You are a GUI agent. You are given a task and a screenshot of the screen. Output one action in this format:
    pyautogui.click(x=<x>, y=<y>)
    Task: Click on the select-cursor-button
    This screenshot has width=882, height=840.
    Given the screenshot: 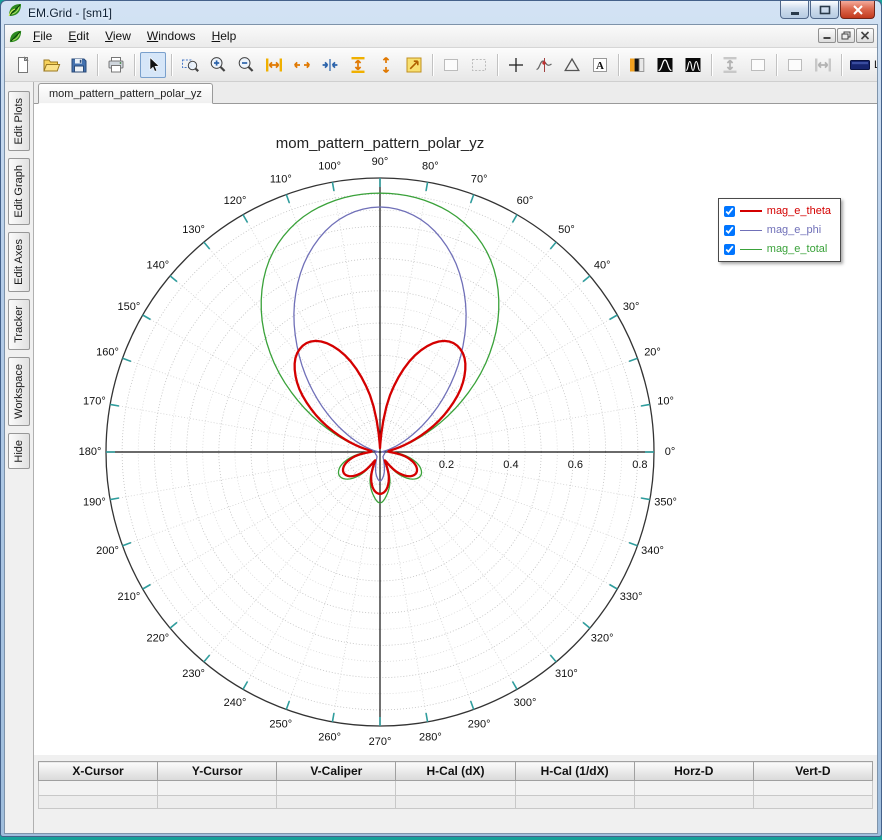 What is the action you would take?
    pyautogui.click(x=153, y=64)
    